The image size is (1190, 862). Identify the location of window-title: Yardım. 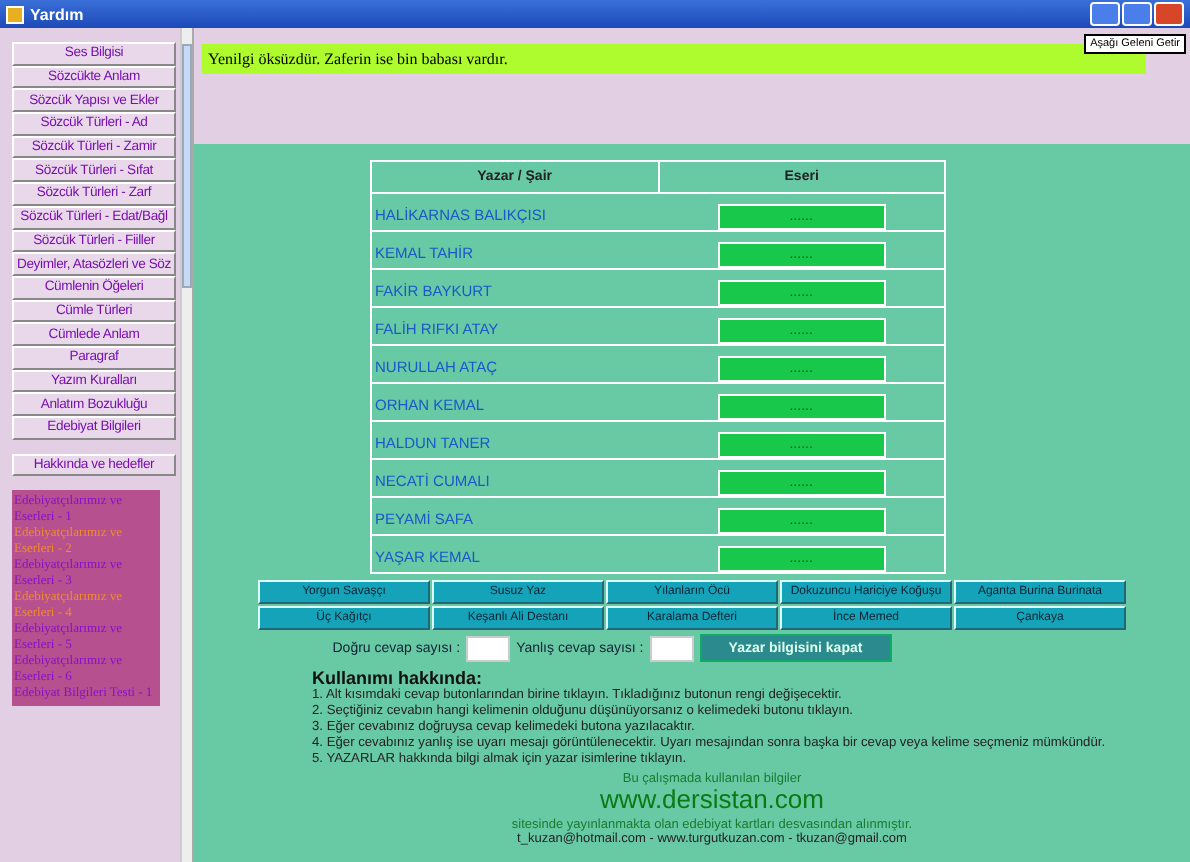
(58, 14).